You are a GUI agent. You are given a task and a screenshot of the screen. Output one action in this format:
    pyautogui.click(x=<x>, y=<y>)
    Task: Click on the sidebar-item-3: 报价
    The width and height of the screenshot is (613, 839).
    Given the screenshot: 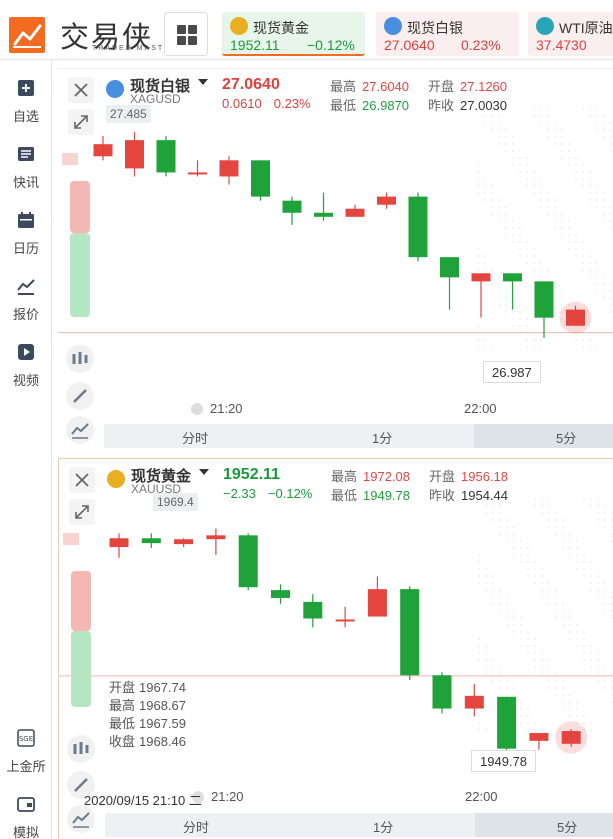 What is the action you would take?
    pyautogui.click(x=26, y=306)
    